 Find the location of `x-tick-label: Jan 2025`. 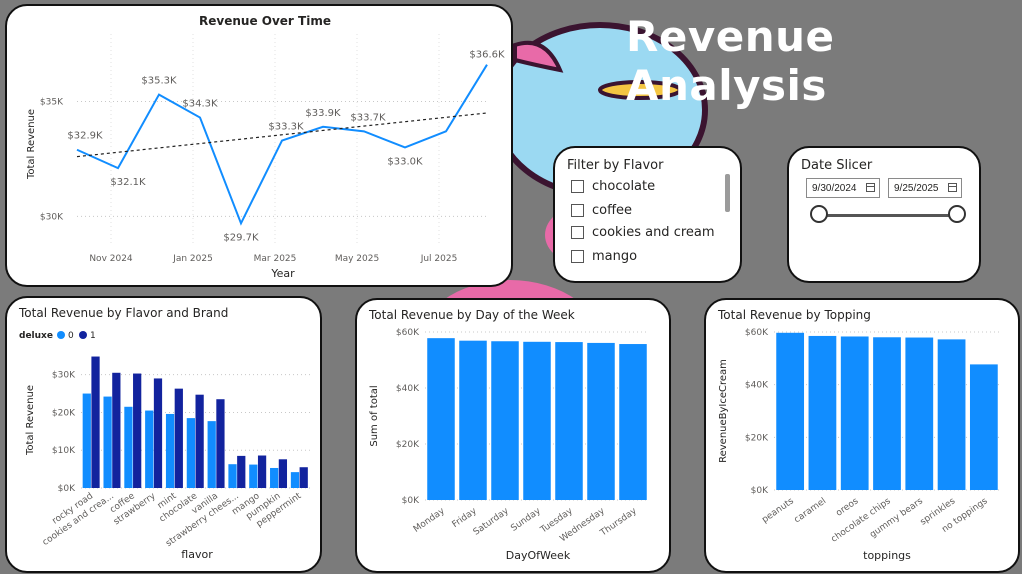

x-tick-label: Jan 2025 is located at coordinates (192, 259).